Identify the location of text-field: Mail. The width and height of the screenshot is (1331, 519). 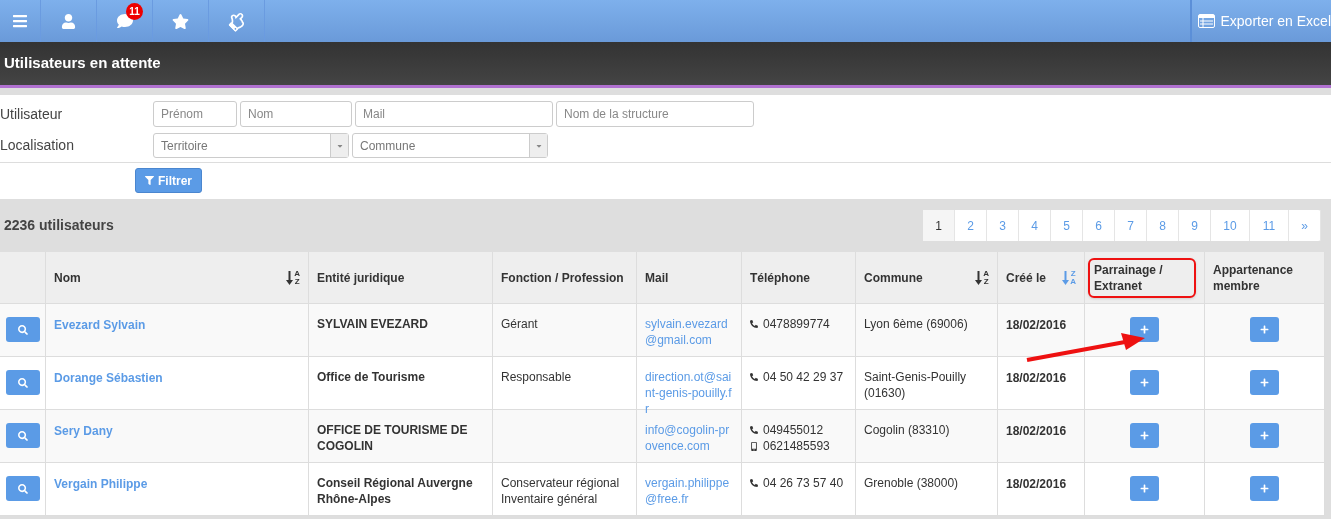
(454, 114).